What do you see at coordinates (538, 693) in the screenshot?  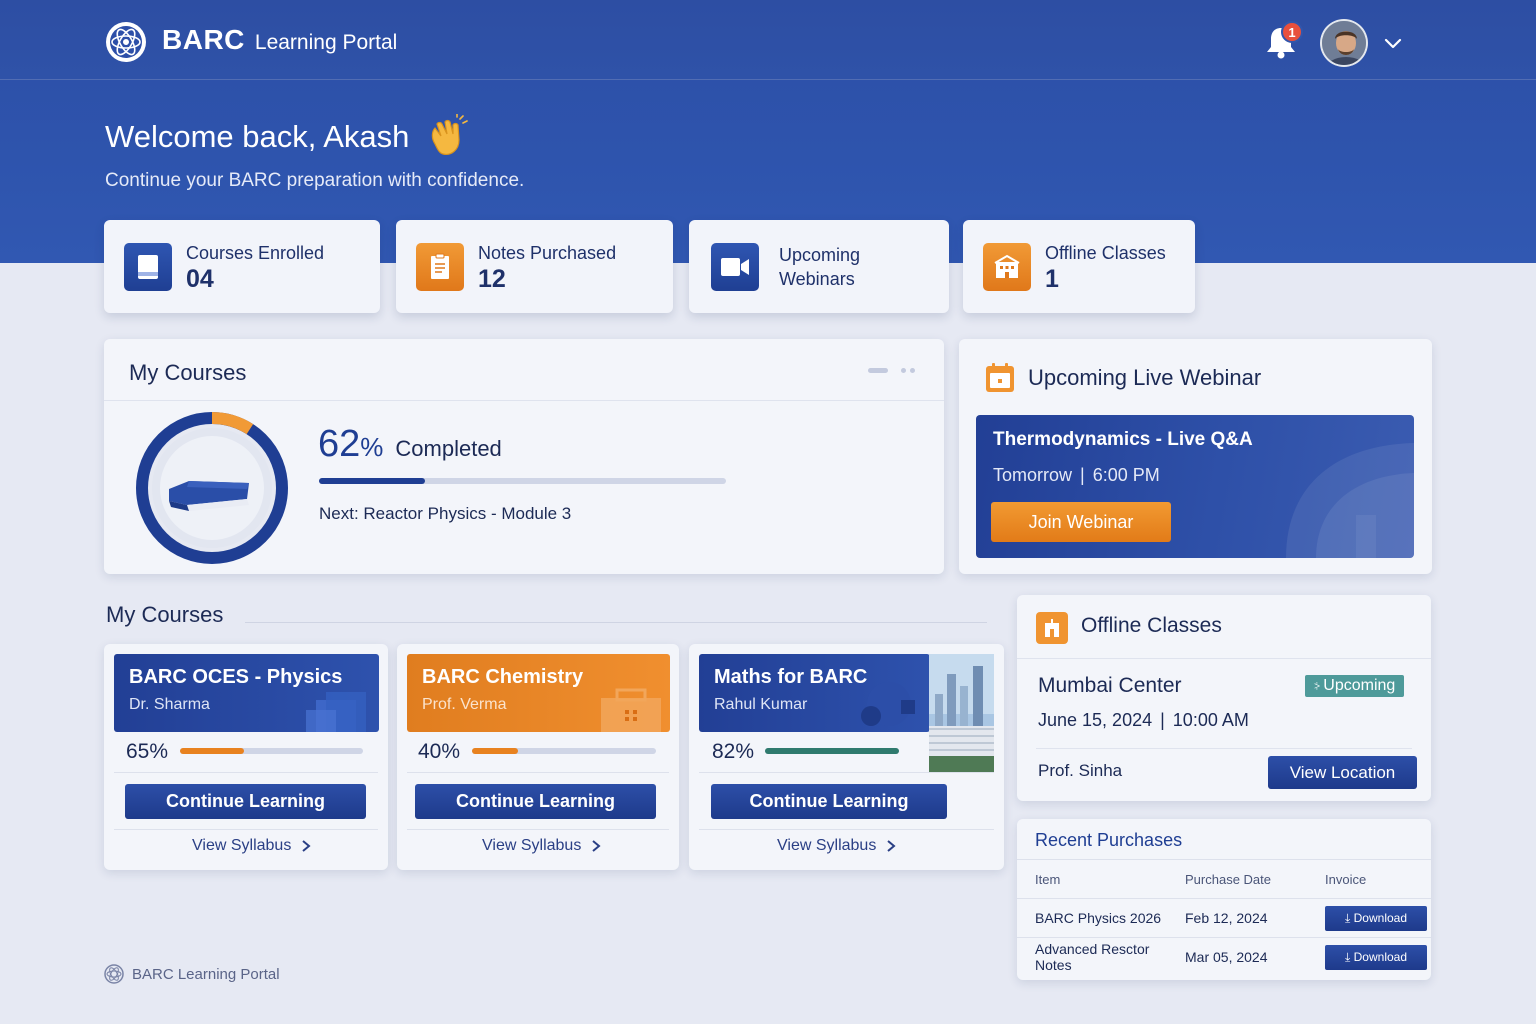 I see `course-banner: BARC Chemistry Prof. Verma` at bounding box center [538, 693].